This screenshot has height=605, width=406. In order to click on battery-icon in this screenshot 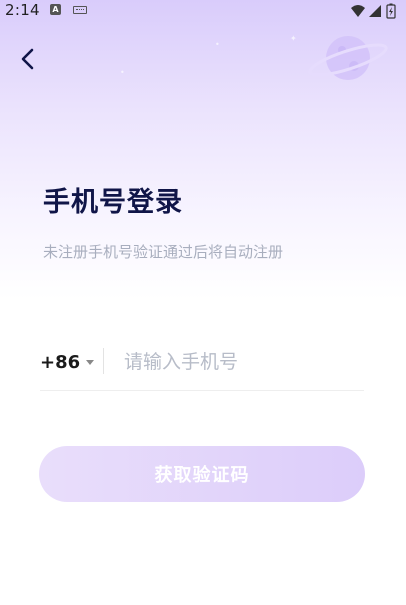, I will do `click(391, 11)`.